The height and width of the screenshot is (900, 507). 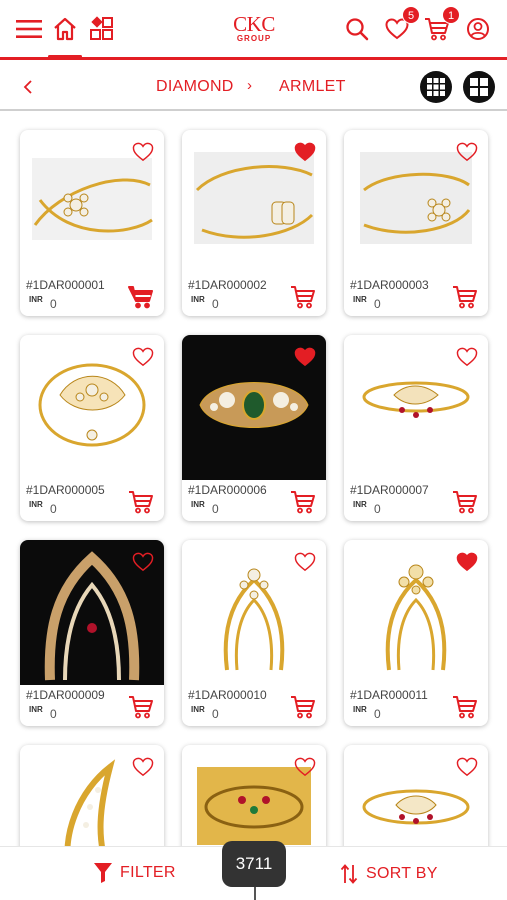 What do you see at coordinates (29, 29) in the screenshot?
I see `menu-icon` at bounding box center [29, 29].